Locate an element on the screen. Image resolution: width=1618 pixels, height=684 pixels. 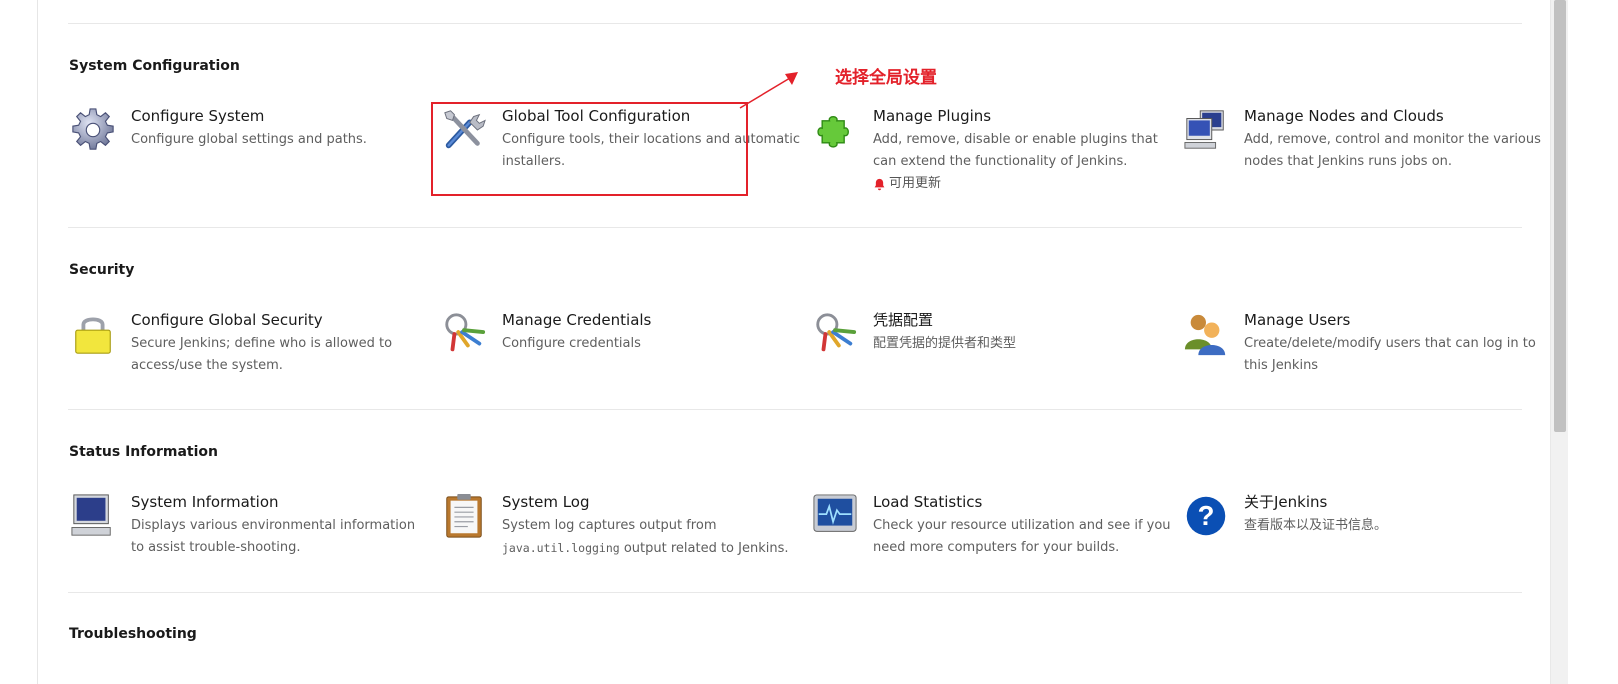
gear-icon is located at coordinates (93, 130).